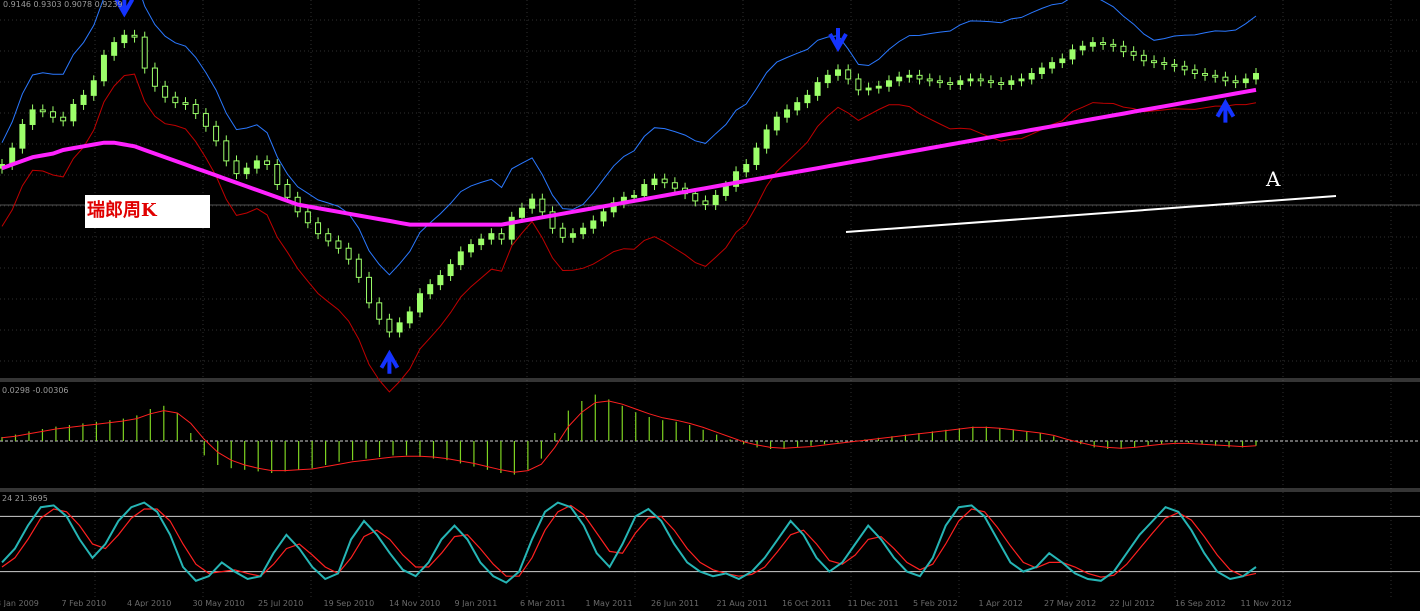  What do you see at coordinates (1266, 603) in the screenshot?
I see `x-tick-label: 11 Nov 2012` at bounding box center [1266, 603].